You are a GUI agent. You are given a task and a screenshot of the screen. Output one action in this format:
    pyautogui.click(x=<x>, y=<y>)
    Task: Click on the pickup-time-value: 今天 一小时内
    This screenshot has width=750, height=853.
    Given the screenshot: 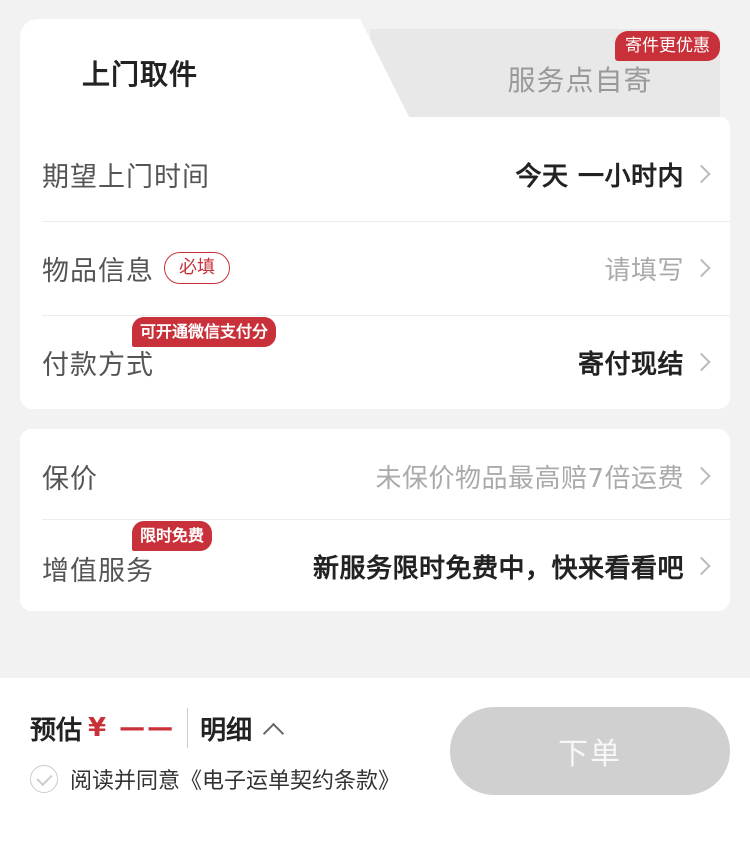 What is the action you would take?
    pyautogui.click(x=599, y=176)
    